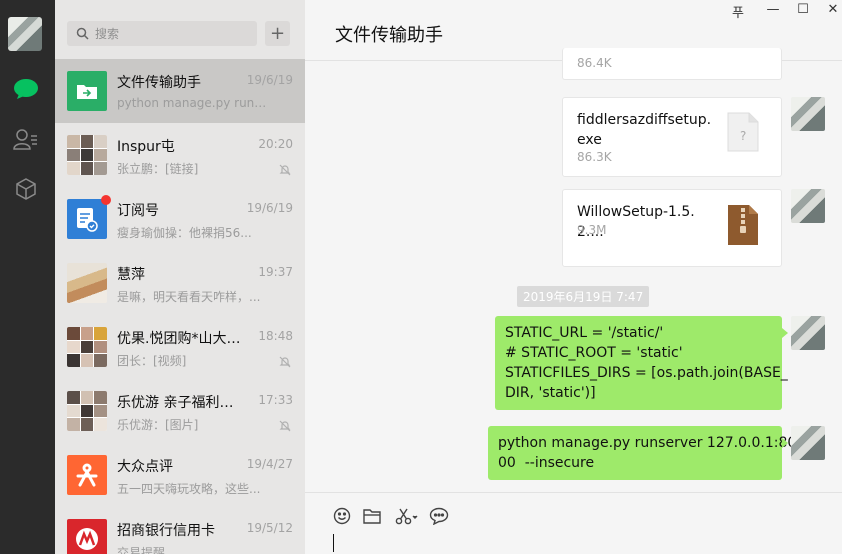 The image size is (842, 554). What do you see at coordinates (87, 536) in the screenshot?
I see `cmb-logo-icon` at bounding box center [87, 536].